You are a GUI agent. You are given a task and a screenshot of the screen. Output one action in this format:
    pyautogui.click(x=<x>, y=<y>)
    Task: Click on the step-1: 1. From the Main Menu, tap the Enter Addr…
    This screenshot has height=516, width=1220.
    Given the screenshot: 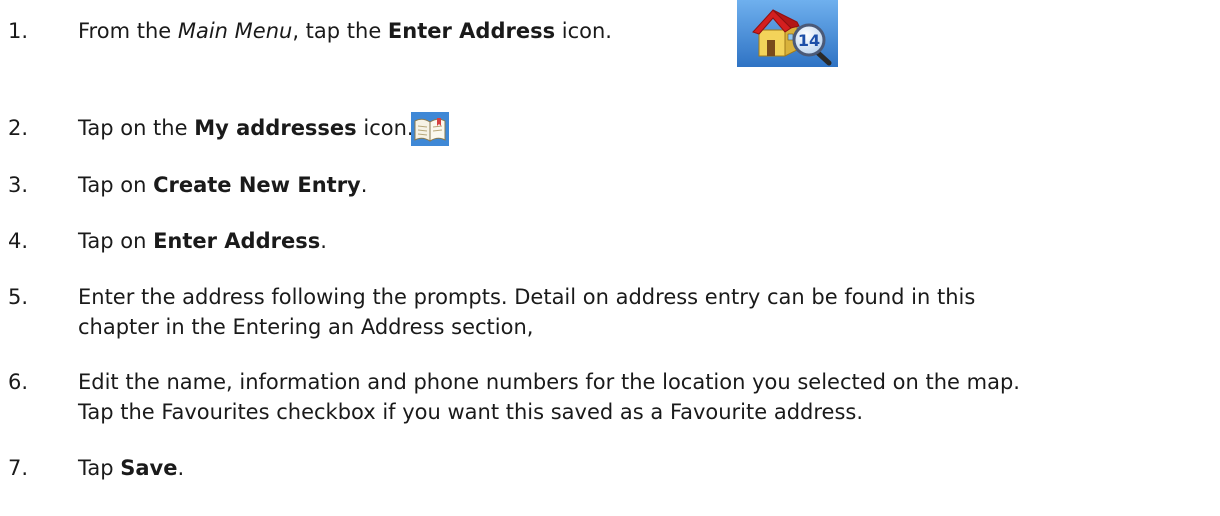 What is the action you would take?
    pyautogui.click(x=609, y=31)
    